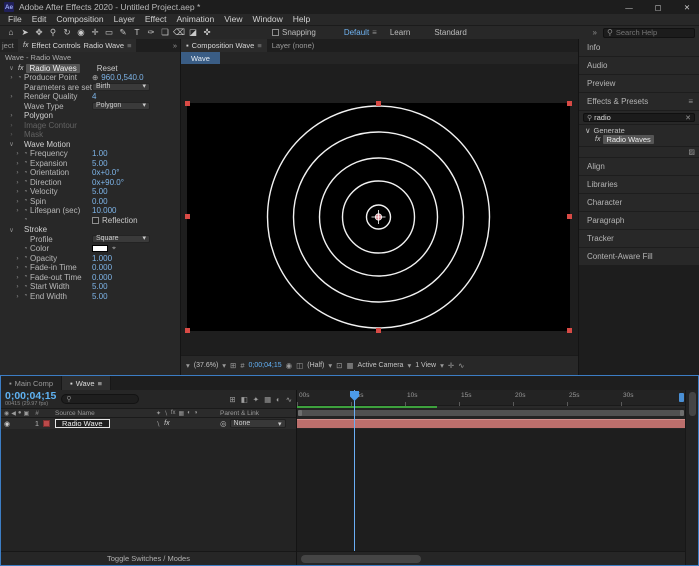 The width and height of the screenshot is (699, 566). What do you see at coordinates (301, 19) in the screenshot?
I see `menu-item: Help` at bounding box center [301, 19].